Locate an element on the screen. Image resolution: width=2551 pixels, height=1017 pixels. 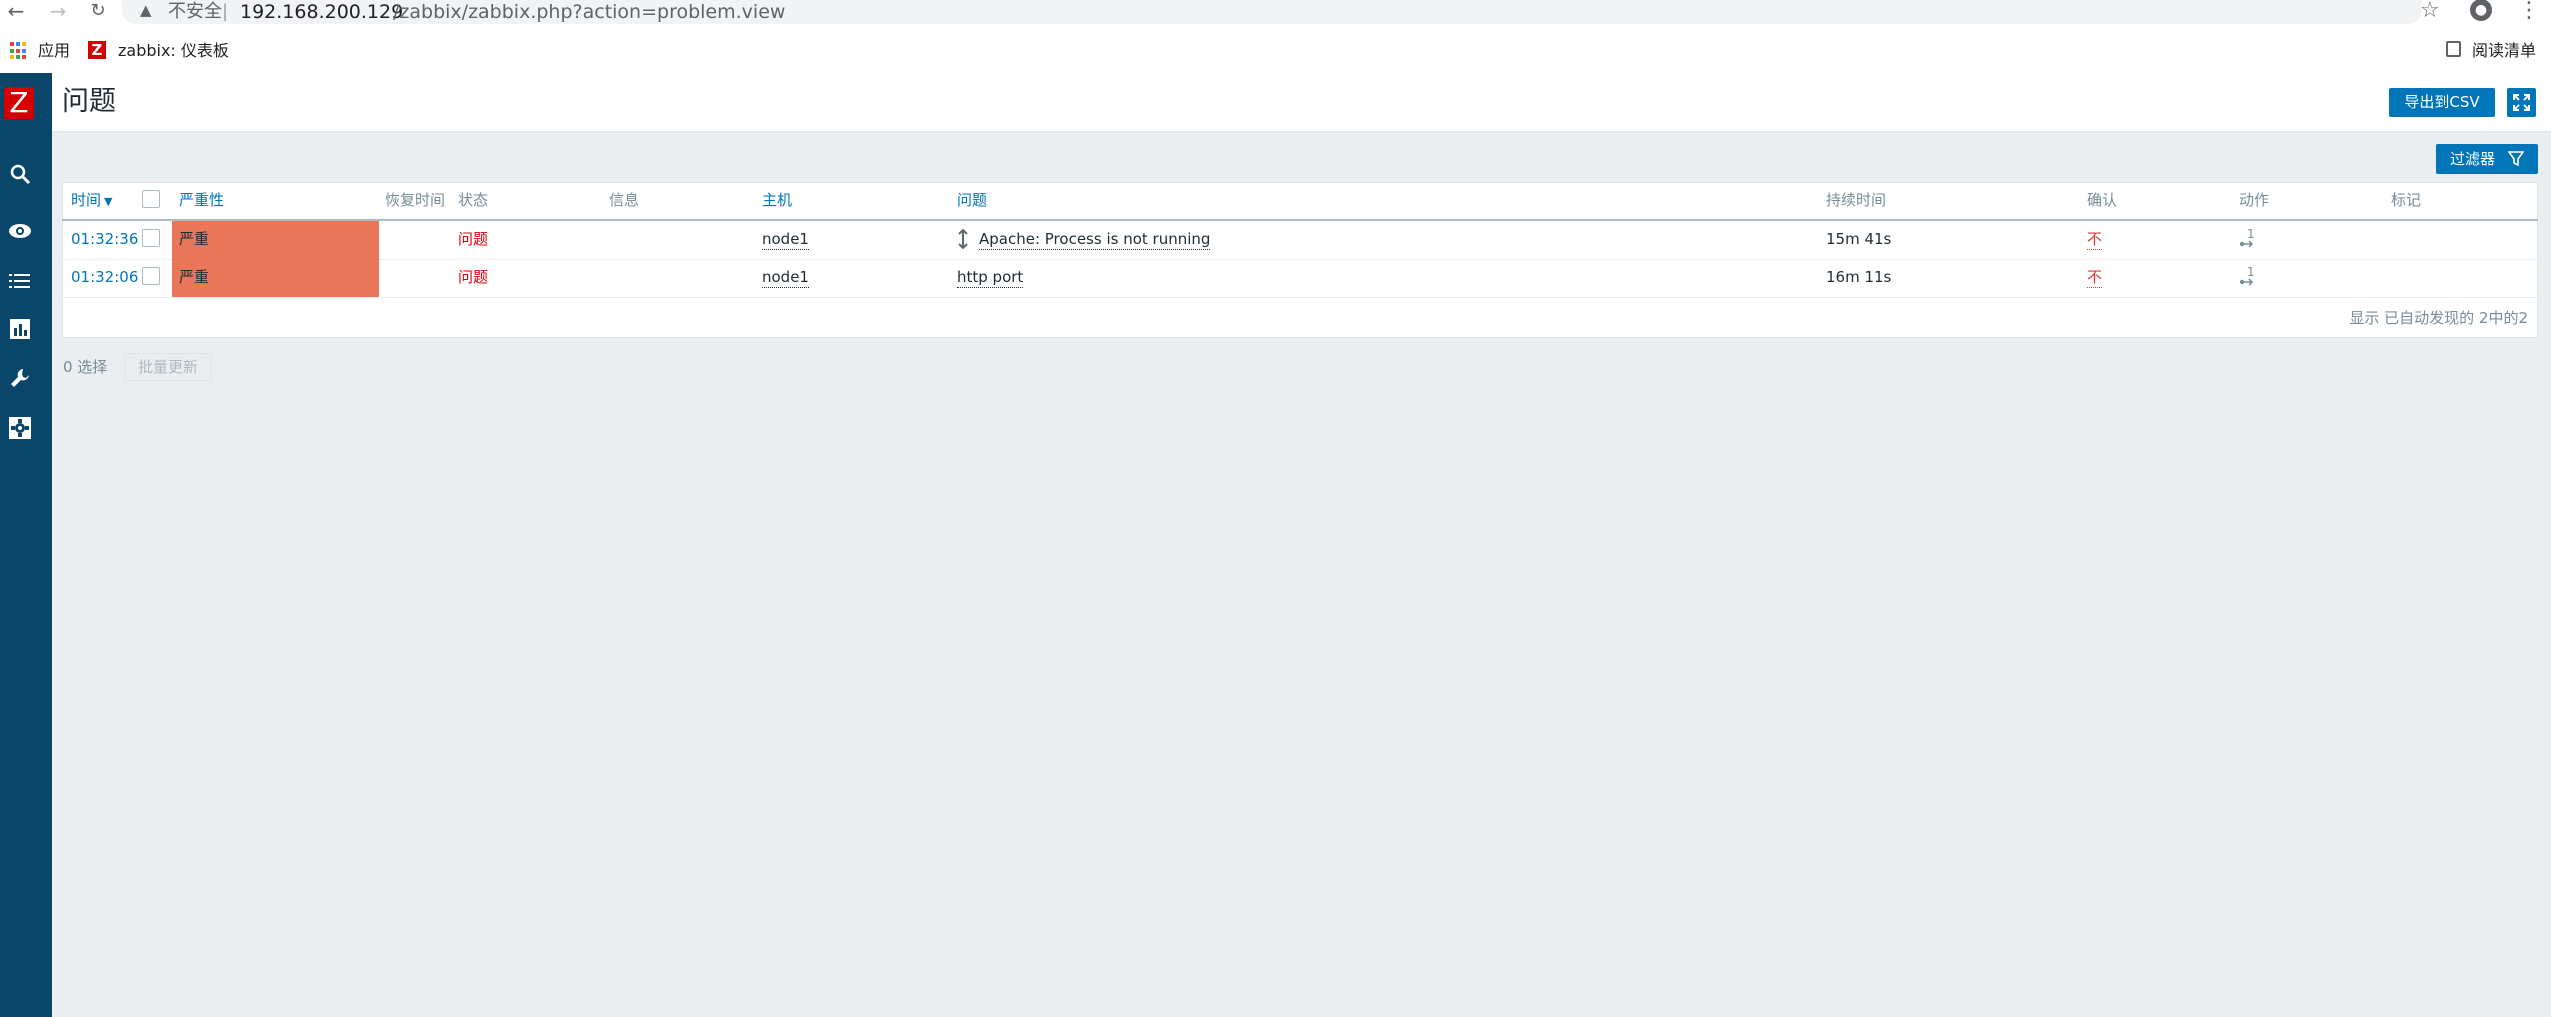
bookmark-star-icon: ☆ is located at coordinates (2430, 11).